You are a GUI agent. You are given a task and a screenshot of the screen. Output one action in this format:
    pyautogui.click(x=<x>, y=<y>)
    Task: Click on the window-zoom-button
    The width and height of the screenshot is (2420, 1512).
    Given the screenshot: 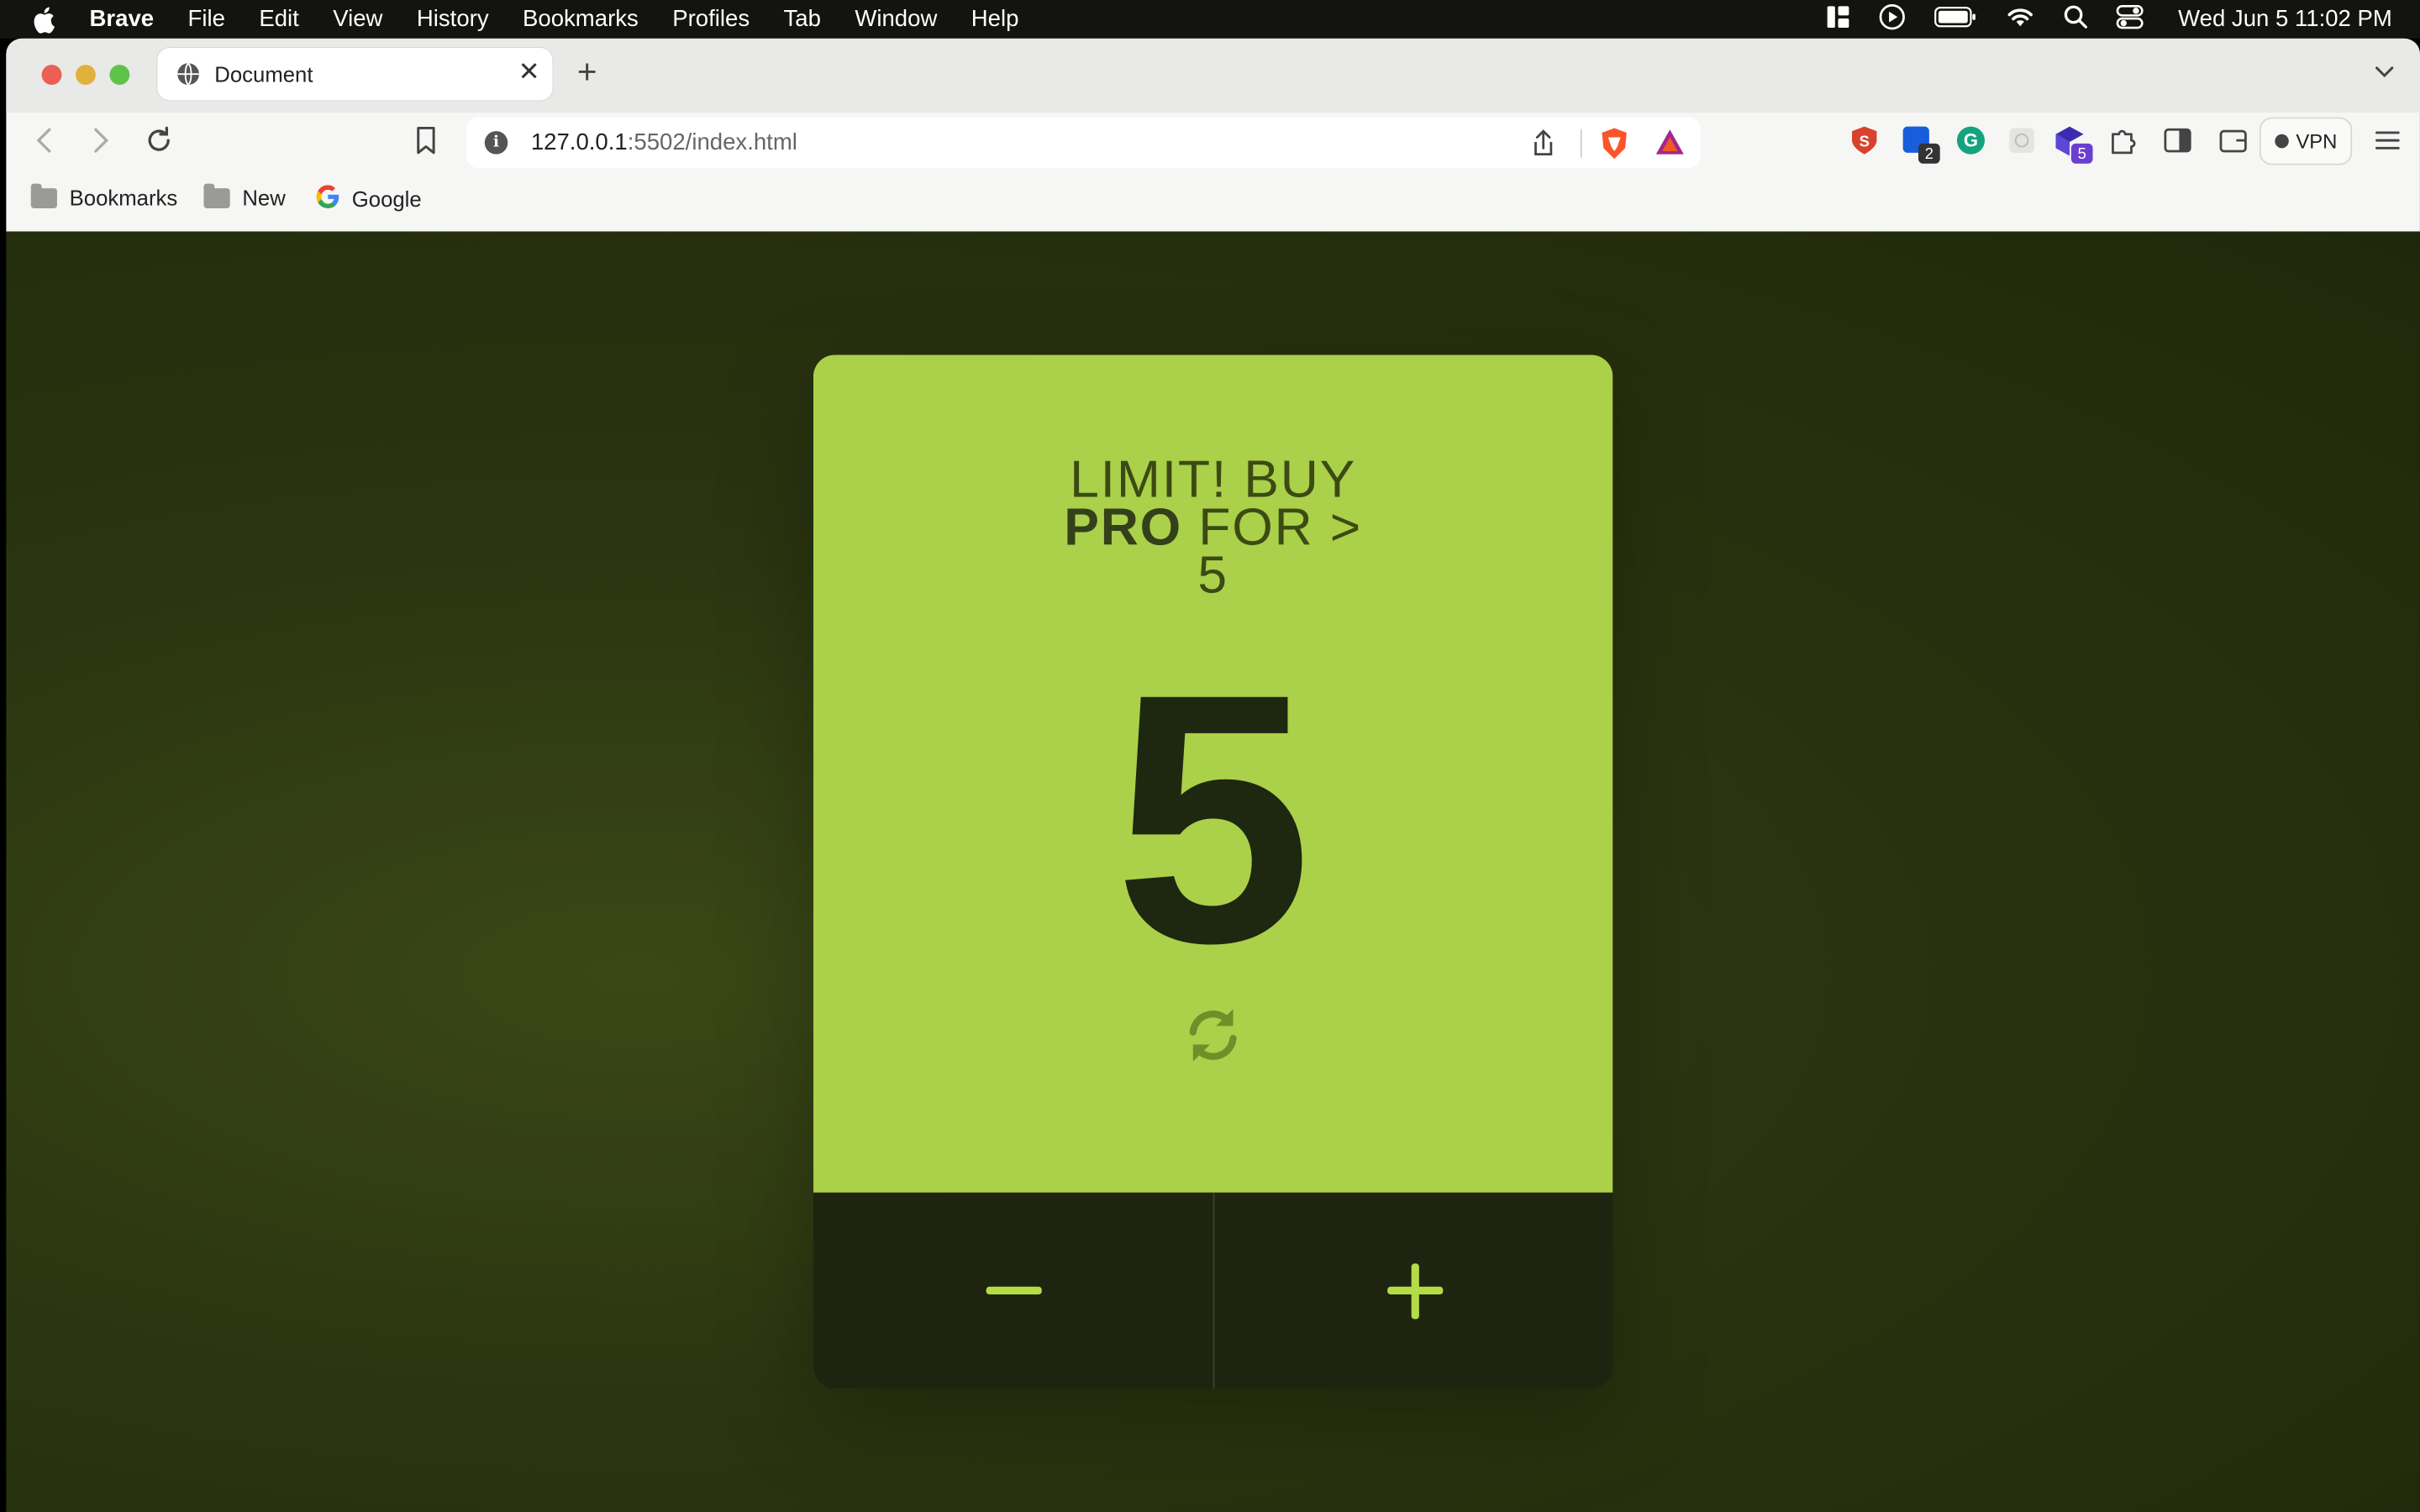 What is the action you would take?
    pyautogui.click(x=120, y=75)
    